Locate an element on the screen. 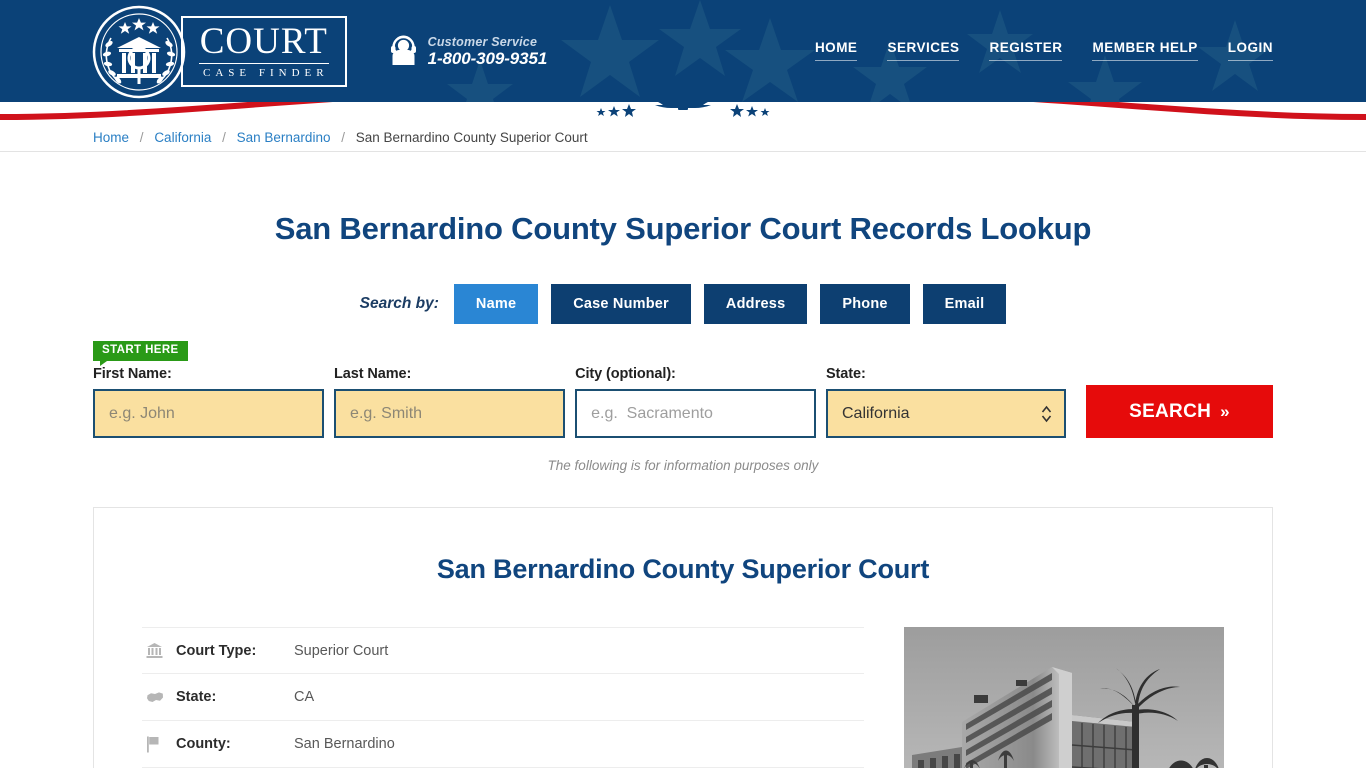 This screenshot has height=768, width=1366. court-name-title: San Bernardino County Superior Court is located at coordinates (683, 569).